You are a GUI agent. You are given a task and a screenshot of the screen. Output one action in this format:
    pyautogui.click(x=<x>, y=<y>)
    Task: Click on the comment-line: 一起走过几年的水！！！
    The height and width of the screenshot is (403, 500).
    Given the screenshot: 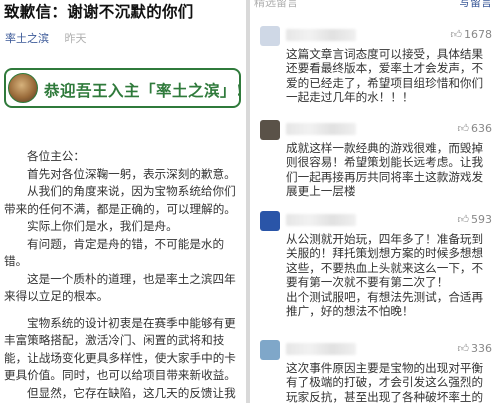 What is the action you would take?
    pyautogui.click(x=350, y=97)
    